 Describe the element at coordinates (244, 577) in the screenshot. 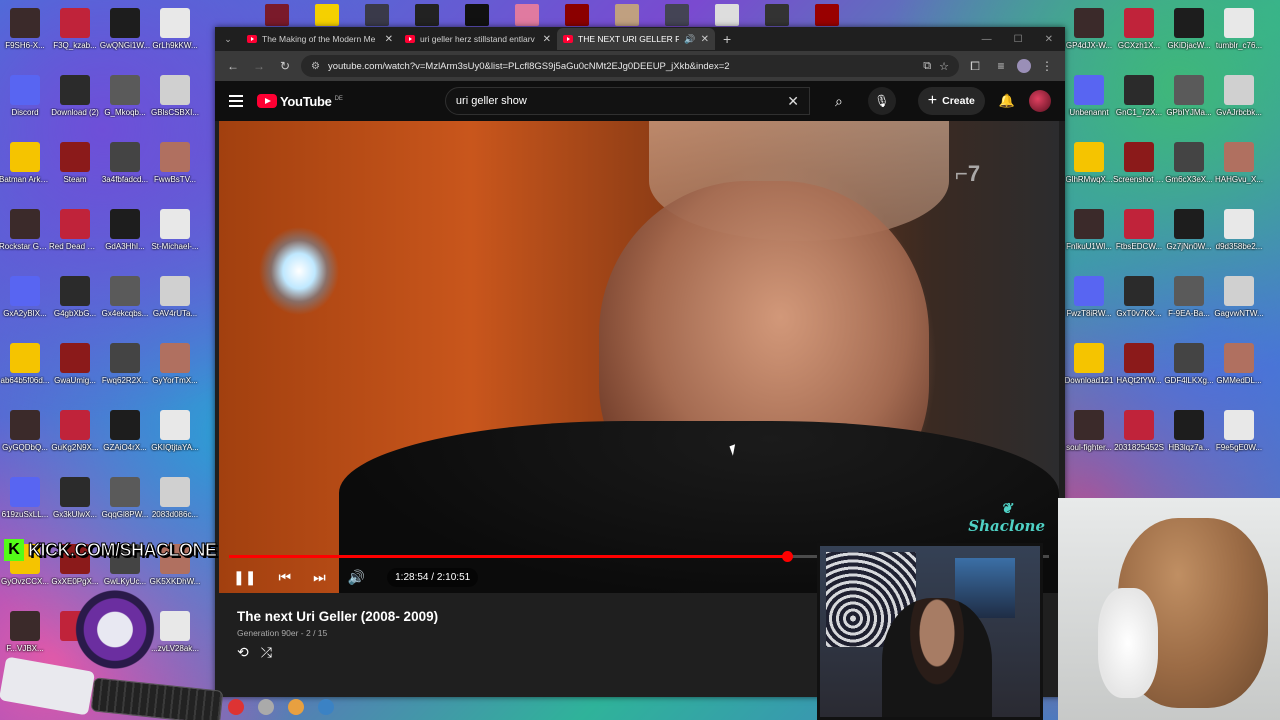

I see `pause-icon: ❚❚` at that location.